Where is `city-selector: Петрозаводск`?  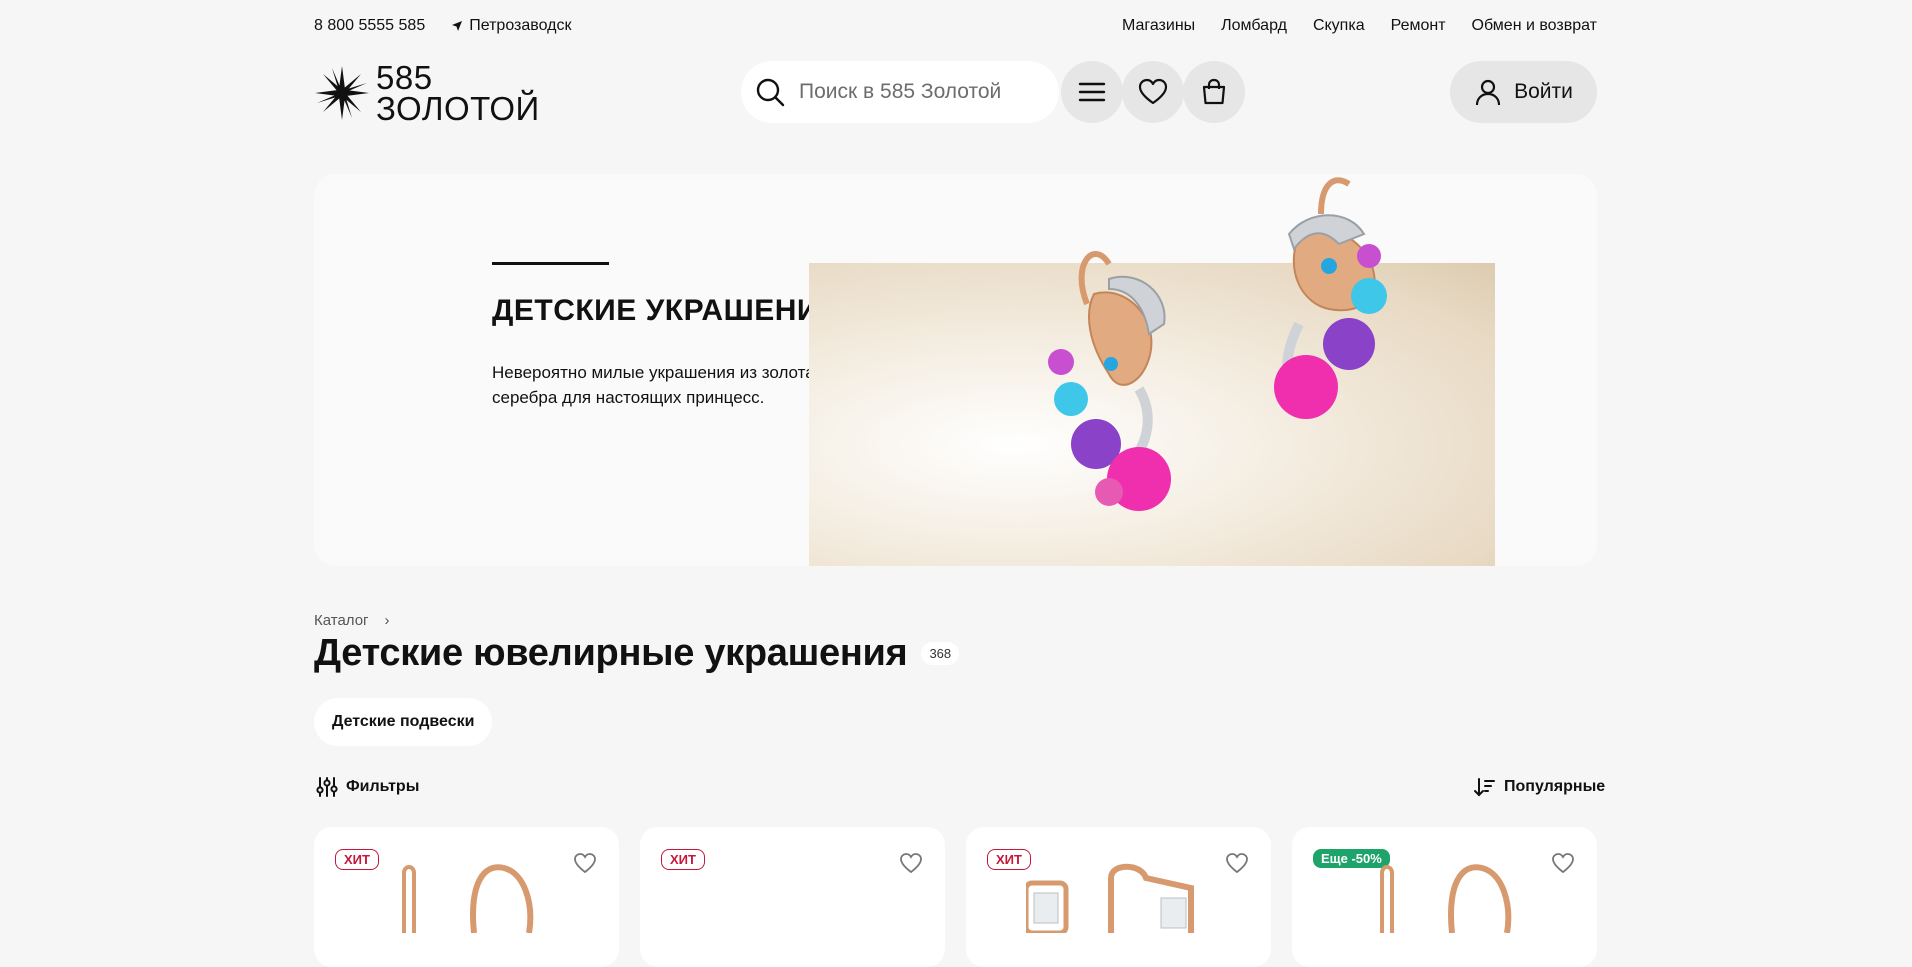
city-selector: Петрозаводск is located at coordinates (511, 26).